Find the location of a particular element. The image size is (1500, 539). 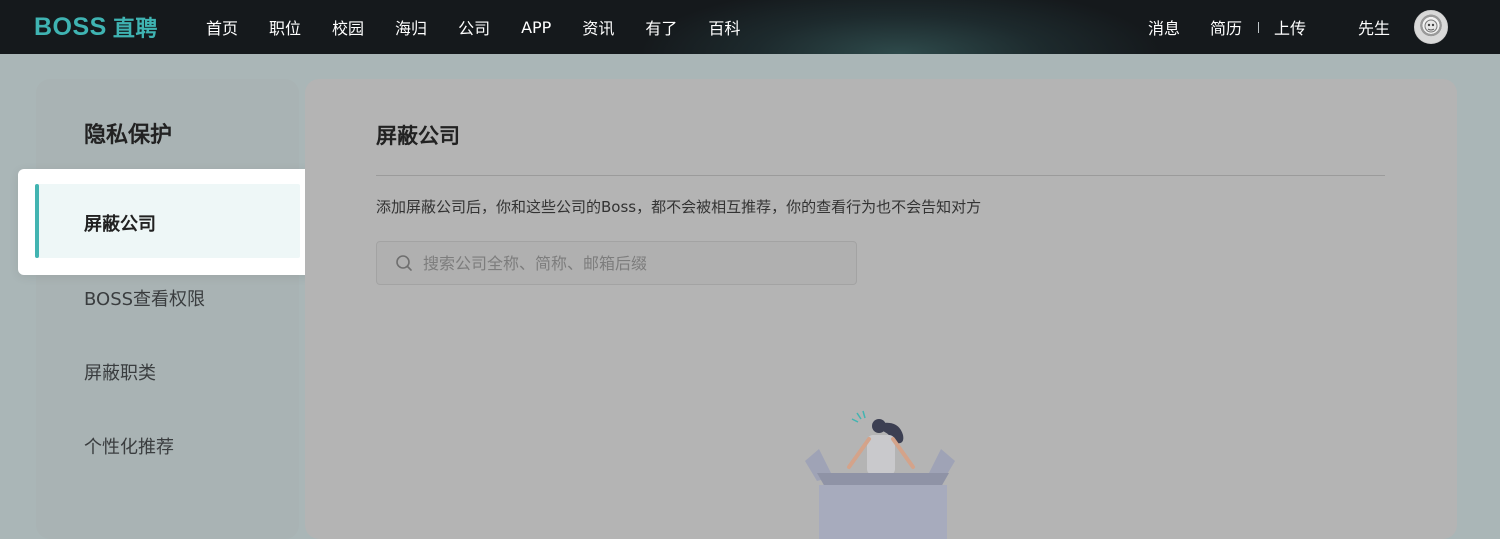

nav-separator is located at coordinates (1258, 27).